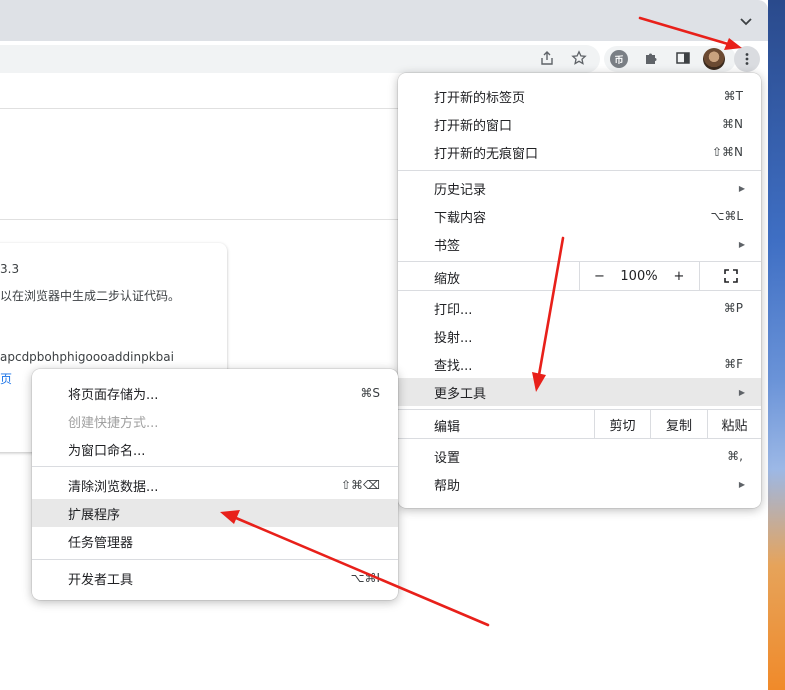 This screenshot has height=690, width=785. Describe the element at coordinates (639, 276) in the screenshot. I see `zoom-level: 100%` at that location.